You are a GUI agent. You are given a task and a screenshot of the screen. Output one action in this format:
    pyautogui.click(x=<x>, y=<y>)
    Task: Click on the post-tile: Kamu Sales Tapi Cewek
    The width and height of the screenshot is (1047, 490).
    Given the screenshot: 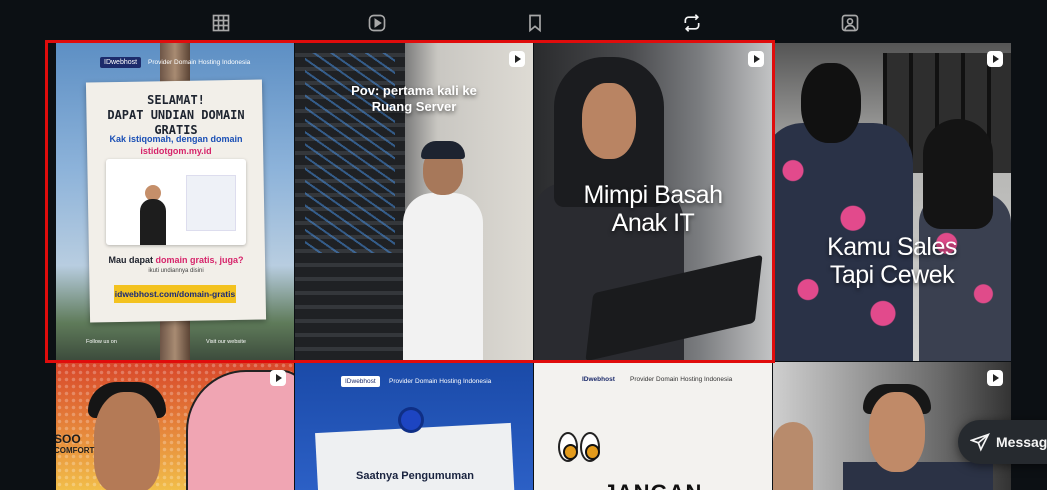 What is the action you would take?
    pyautogui.click(x=892, y=202)
    